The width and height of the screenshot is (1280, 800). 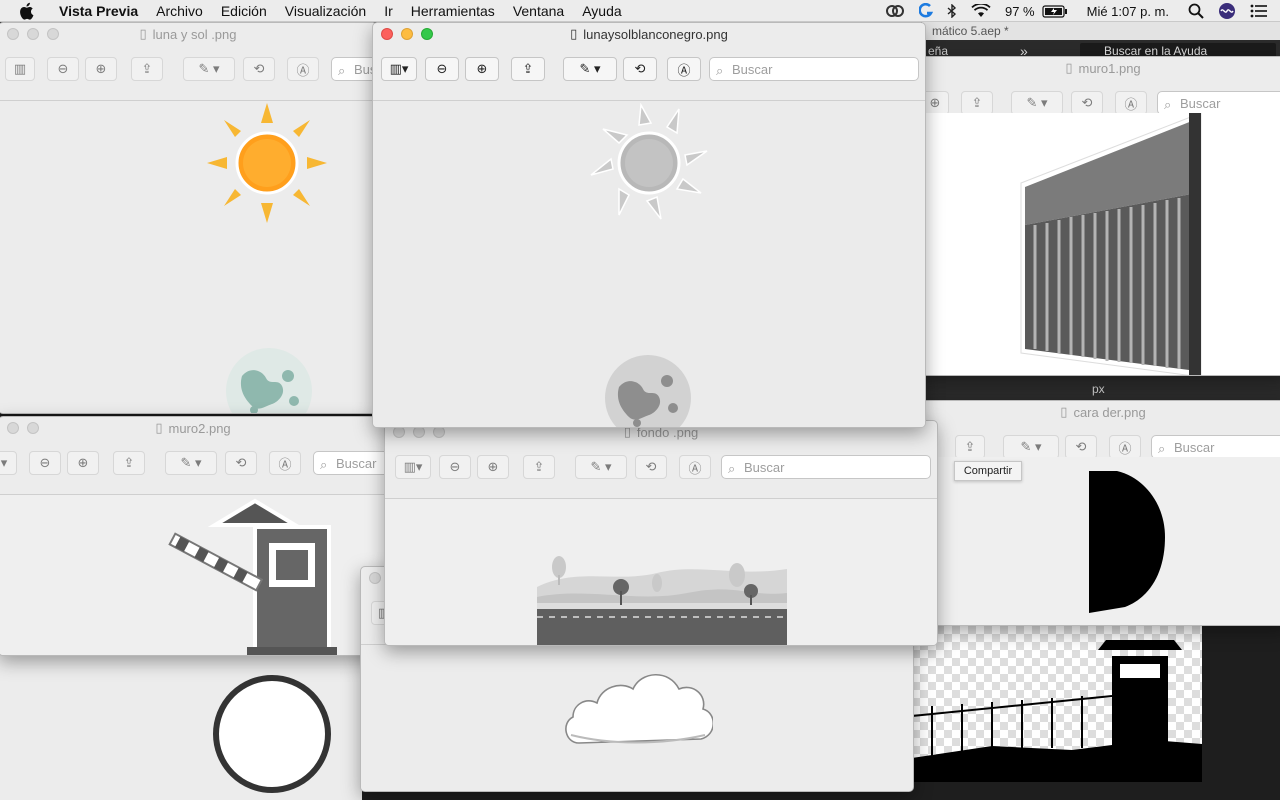 What do you see at coordinates (538, 11) in the screenshot?
I see `menu-ventana: Ventana` at bounding box center [538, 11].